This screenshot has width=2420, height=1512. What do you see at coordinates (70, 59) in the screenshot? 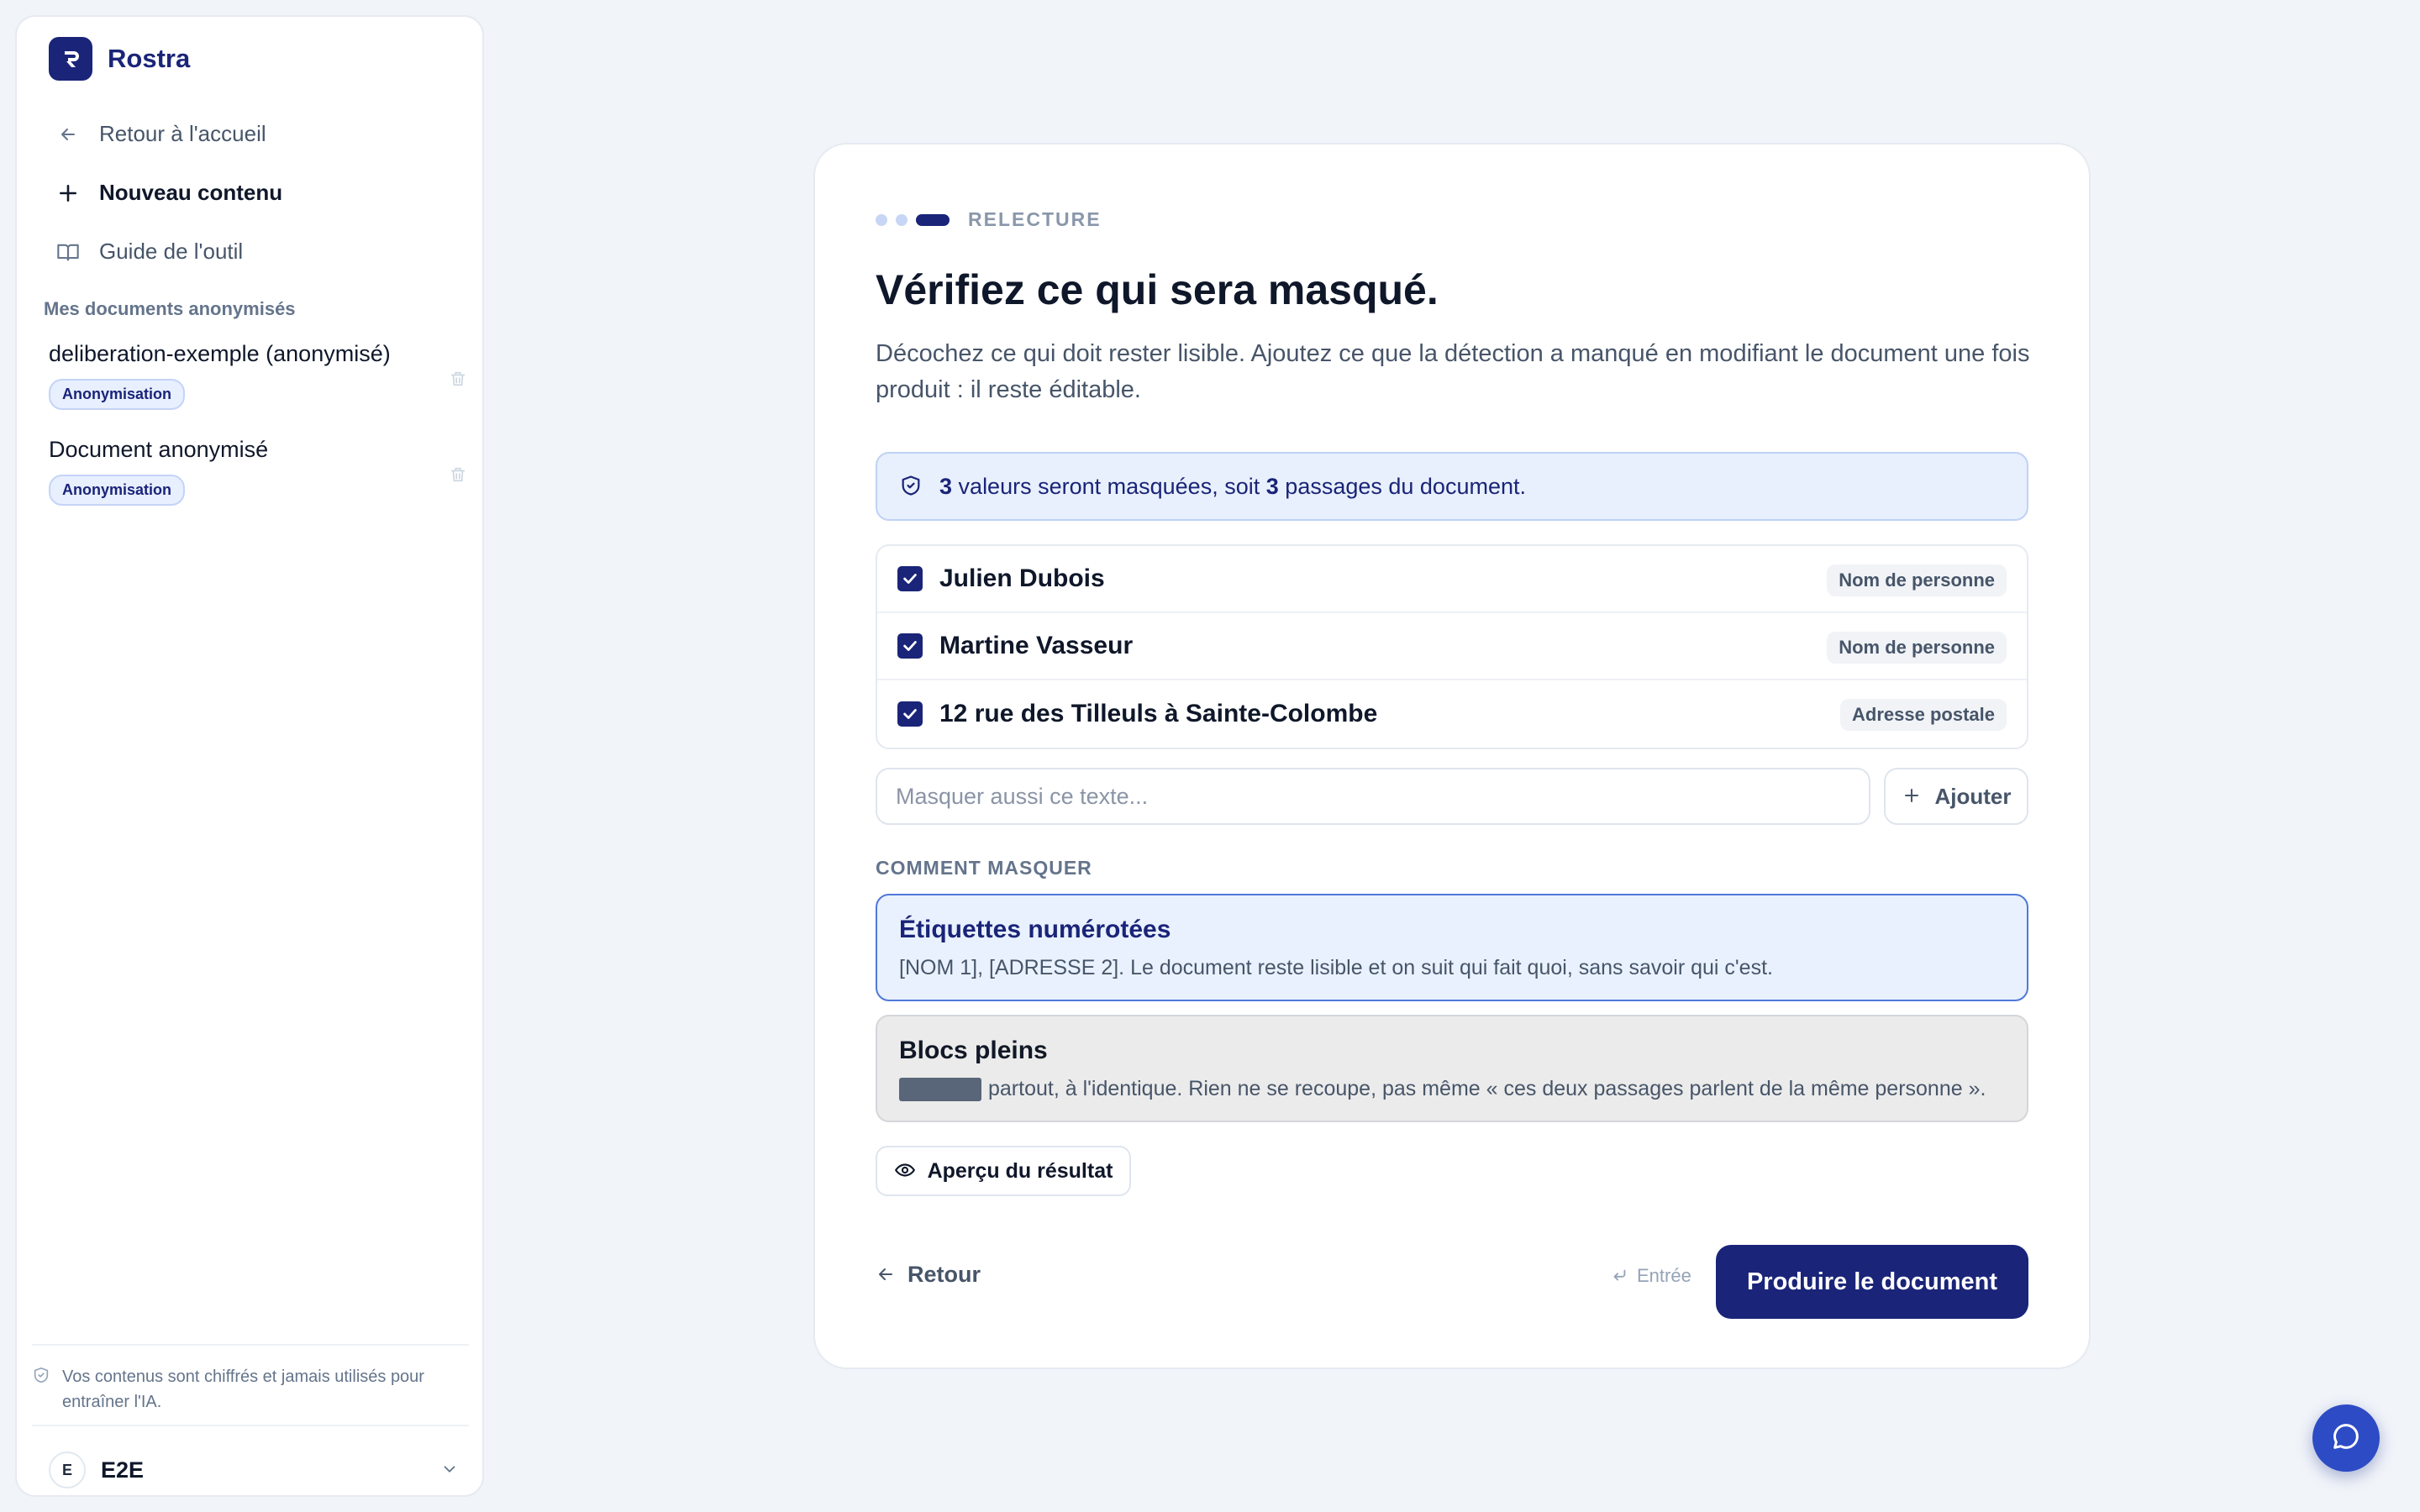
I see `rostra-logo-icon` at bounding box center [70, 59].